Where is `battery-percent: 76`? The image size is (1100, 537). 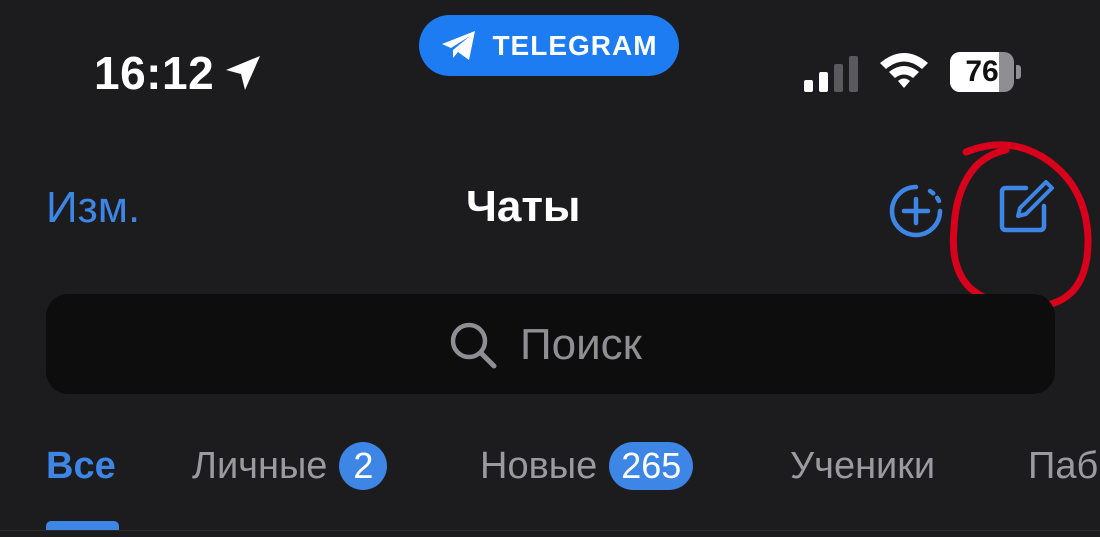
battery-percent: 76 is located at coordinates (982, 71).